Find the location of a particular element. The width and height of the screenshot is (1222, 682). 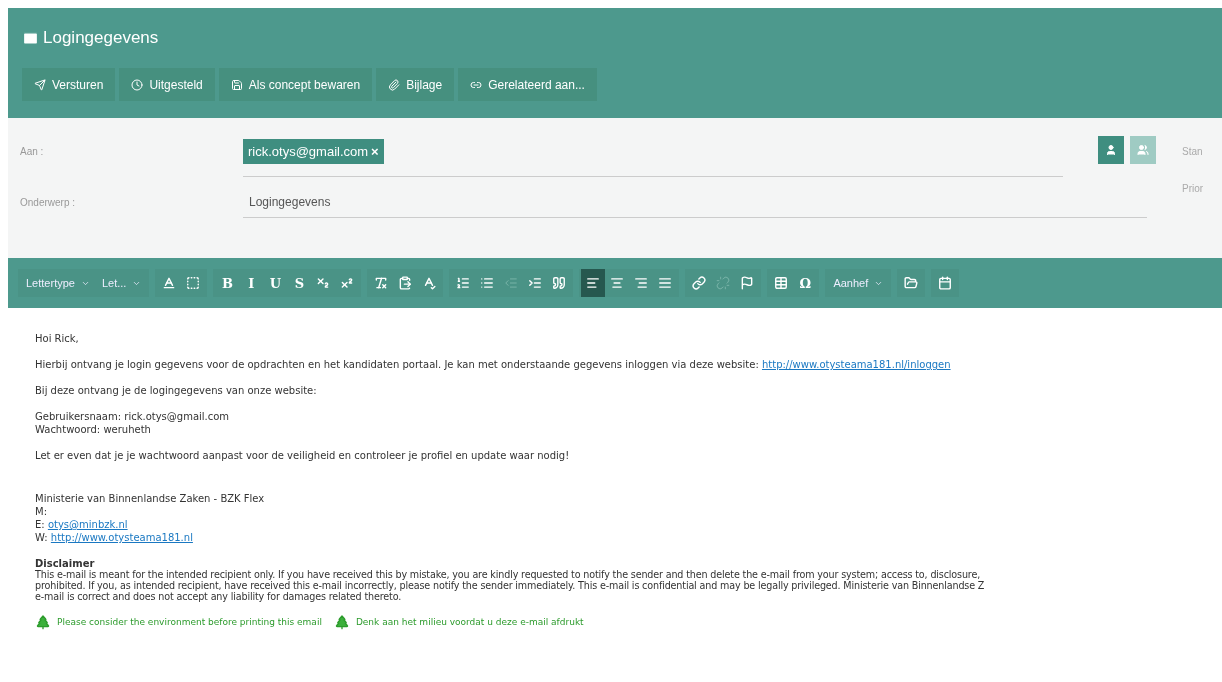

flag-icon is located at coordinates (747, 283).